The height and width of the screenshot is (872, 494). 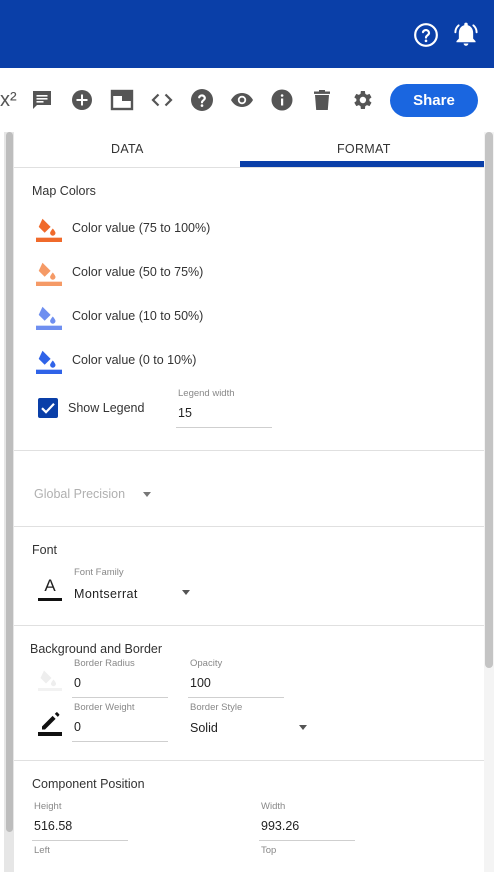 What do you see at coordinates (141, 228) in the screenshot?
I see `map-color-label: Color value (75 to 100%)` at bounding box center [141, 228].